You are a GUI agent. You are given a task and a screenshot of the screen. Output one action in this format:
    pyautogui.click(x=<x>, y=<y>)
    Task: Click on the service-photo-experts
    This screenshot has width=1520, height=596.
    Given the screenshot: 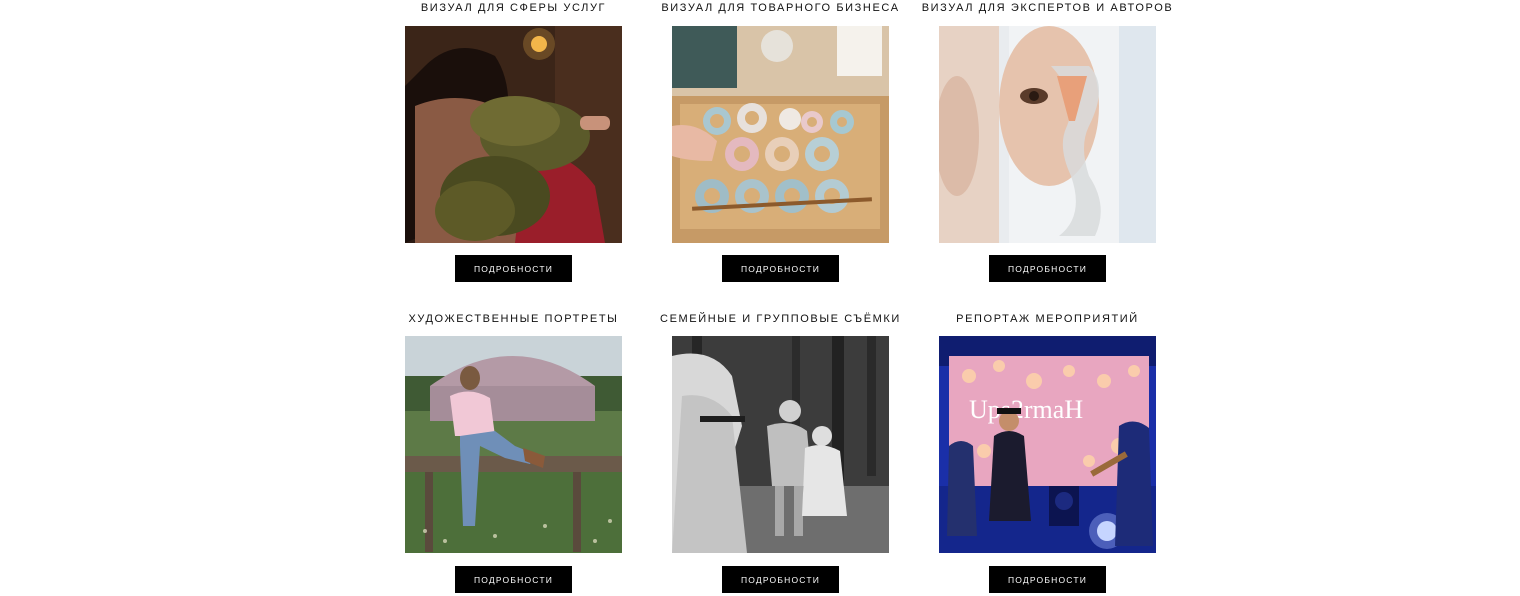 What is the action you would take?
    pyautogui.click(x=1047, y=134)
    